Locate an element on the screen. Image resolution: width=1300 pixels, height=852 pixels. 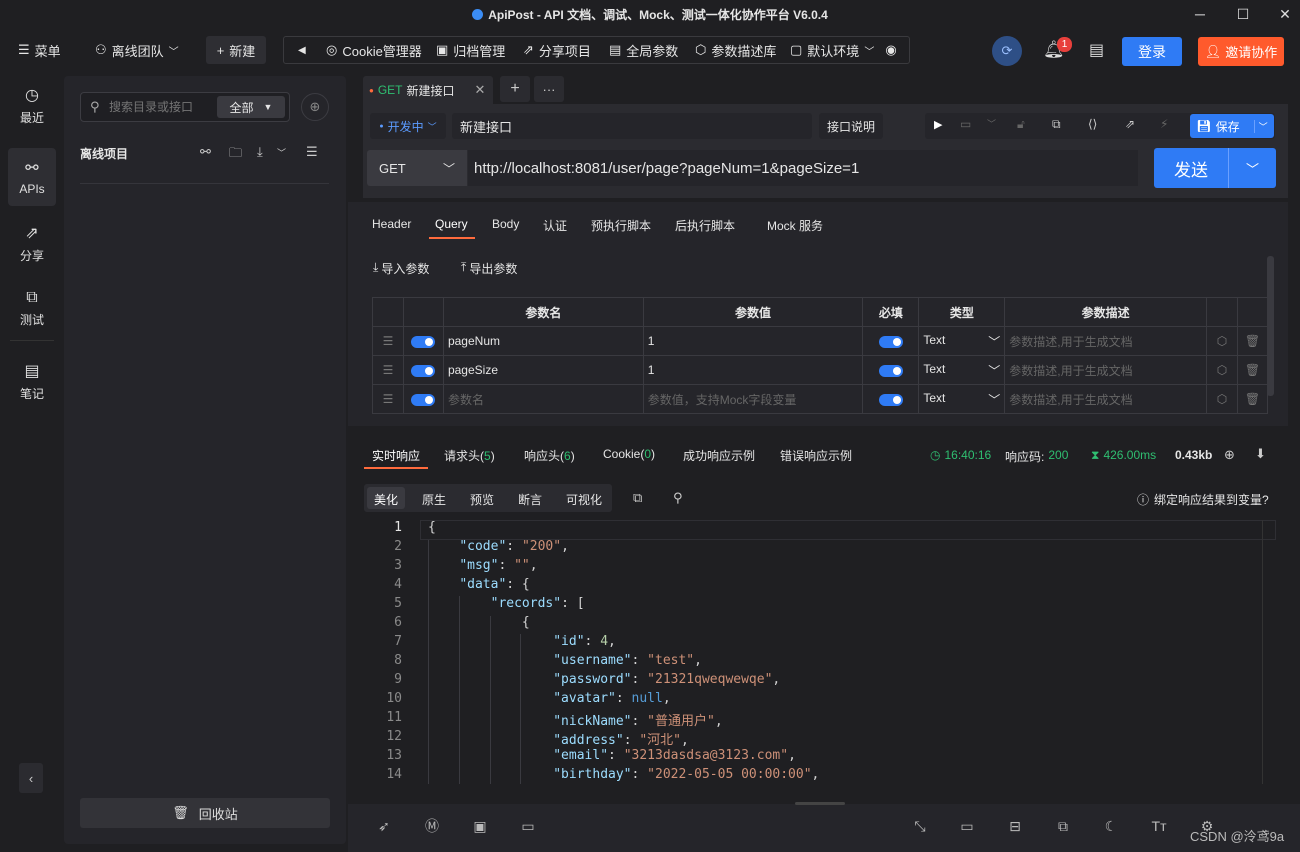
request-tab: ● GET 新建接口 ✕ is located at coordinates (428, 90).